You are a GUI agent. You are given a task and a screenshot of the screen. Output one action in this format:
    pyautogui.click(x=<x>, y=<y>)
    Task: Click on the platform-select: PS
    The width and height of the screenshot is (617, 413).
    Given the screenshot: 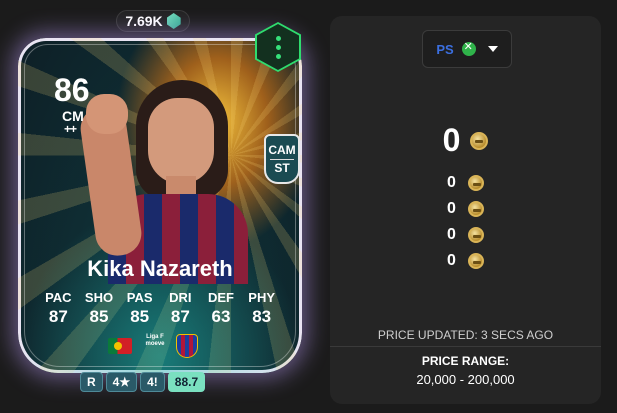 What is the action you would take?
    pyautogui.click(x=467, y=49)
    